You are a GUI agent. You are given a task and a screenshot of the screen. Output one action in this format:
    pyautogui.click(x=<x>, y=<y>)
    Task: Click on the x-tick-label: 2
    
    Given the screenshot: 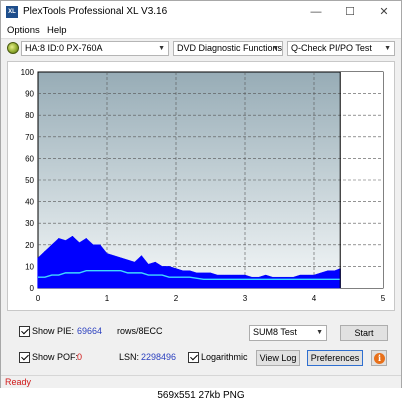 What is the action you would take?
    pyautogui.click(x=176, y=298)
    